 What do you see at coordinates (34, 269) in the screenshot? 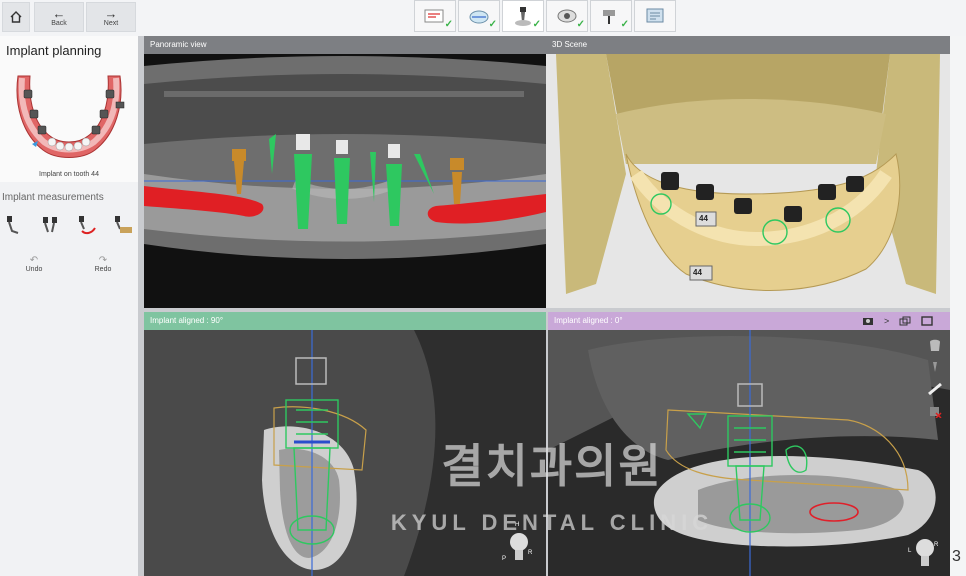
I see `undo-label: Undo` at bounding box center [34, 269].